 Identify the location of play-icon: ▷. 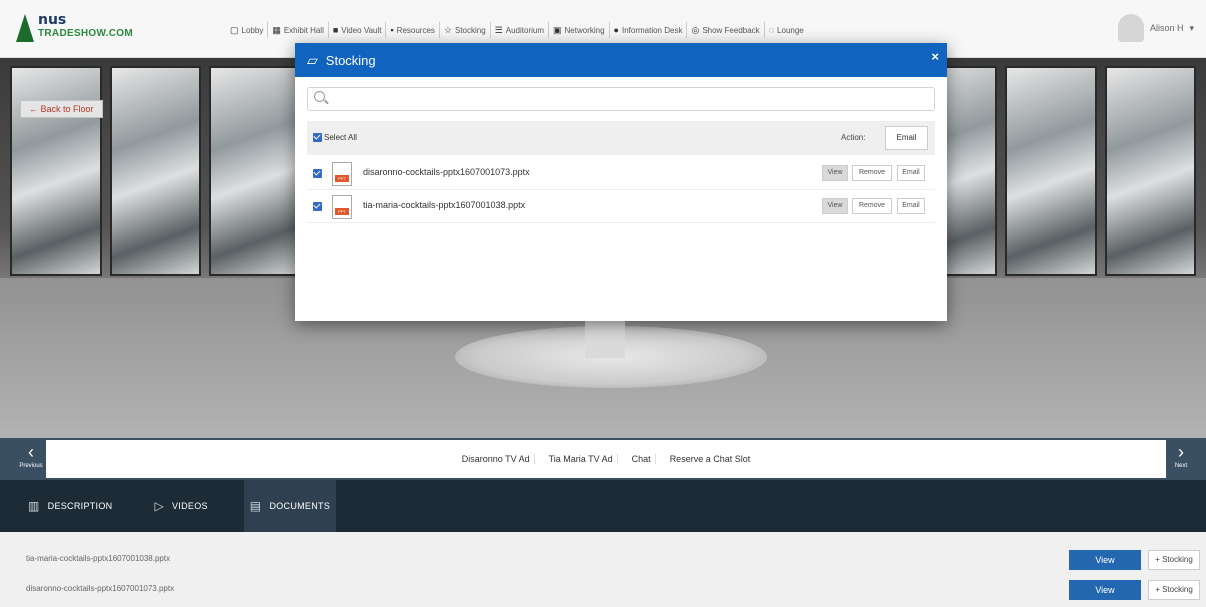
(159, 506).